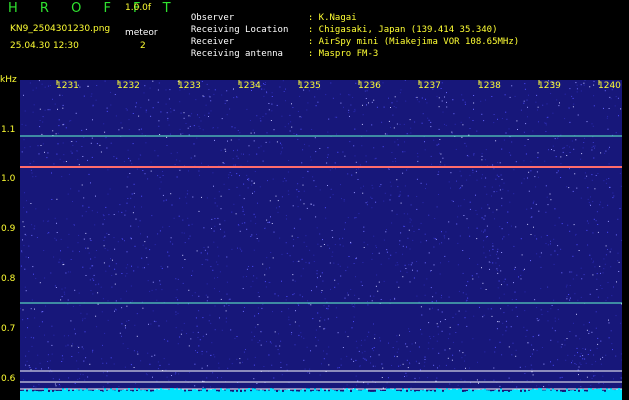 Image resolution: width=629 pixels, height=400 pixels. Describe the element at coordinates (128, 86) in the screenshot. I see `x-tick-label: 1232` at that location.